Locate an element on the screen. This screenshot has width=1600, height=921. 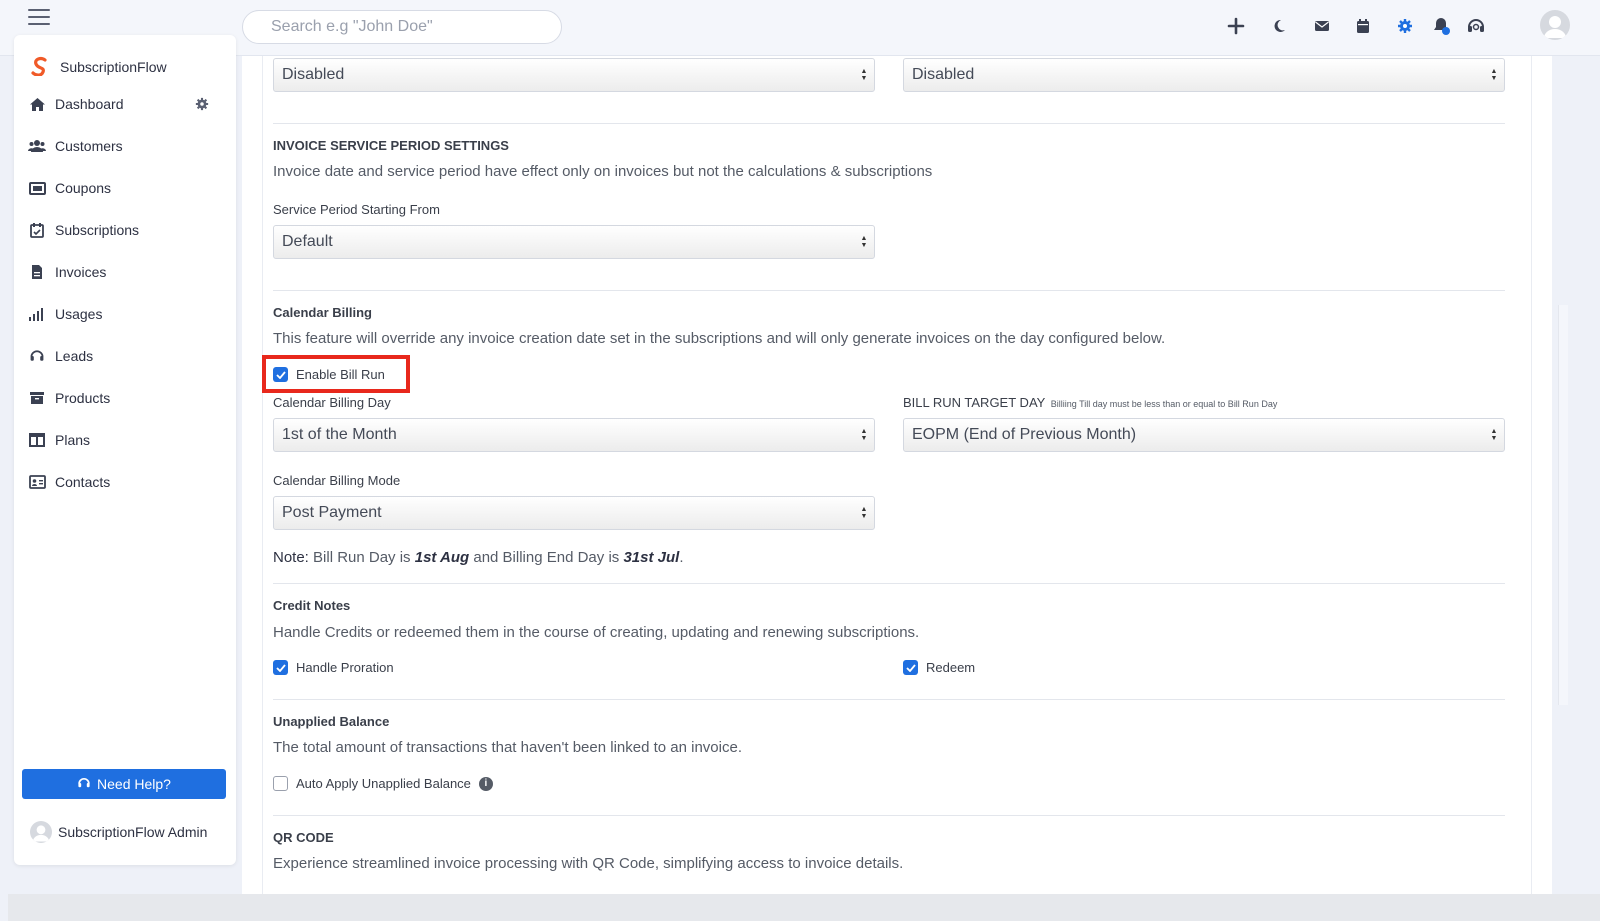
mail-icon is located at coordinates (1322, 26).